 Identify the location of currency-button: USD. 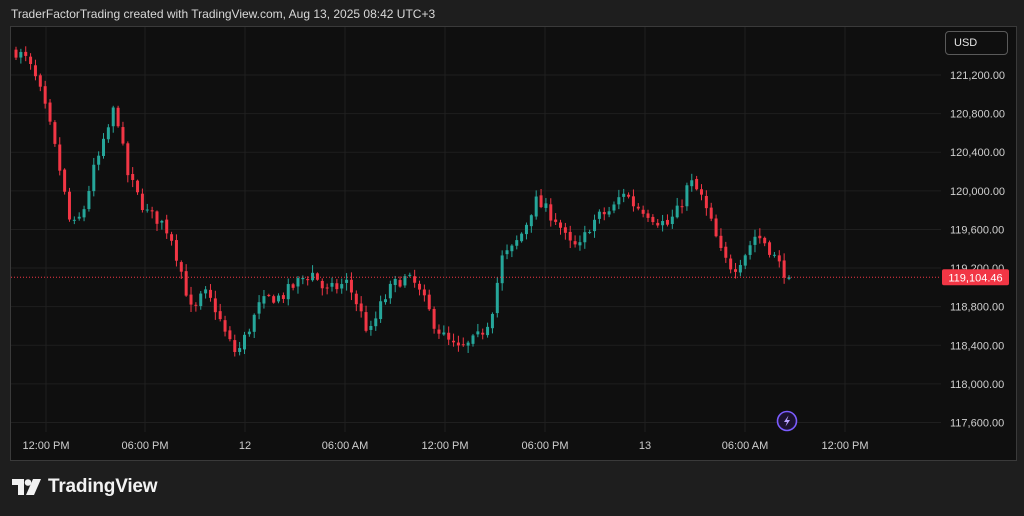
(976, 43).